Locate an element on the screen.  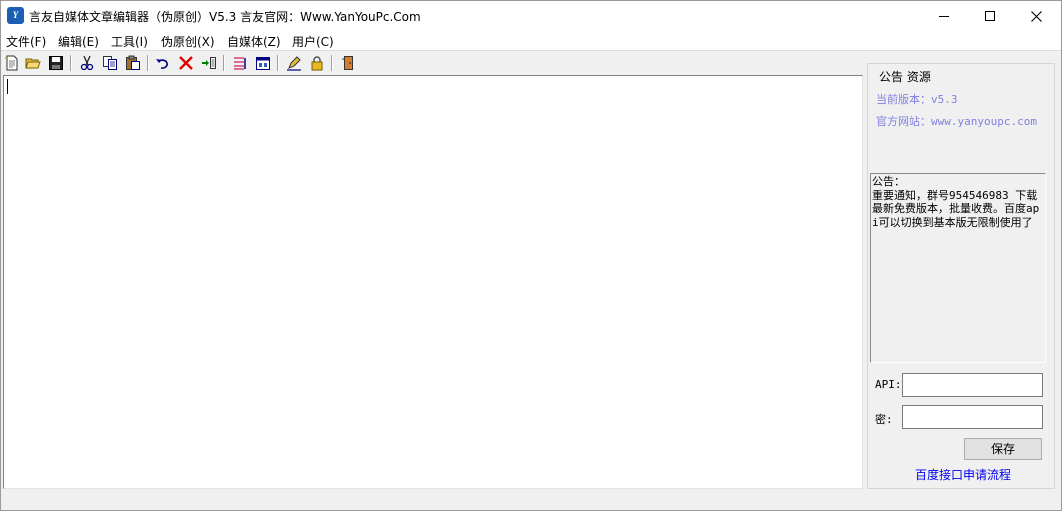
paste-icon is located at coordinates (133, 62).